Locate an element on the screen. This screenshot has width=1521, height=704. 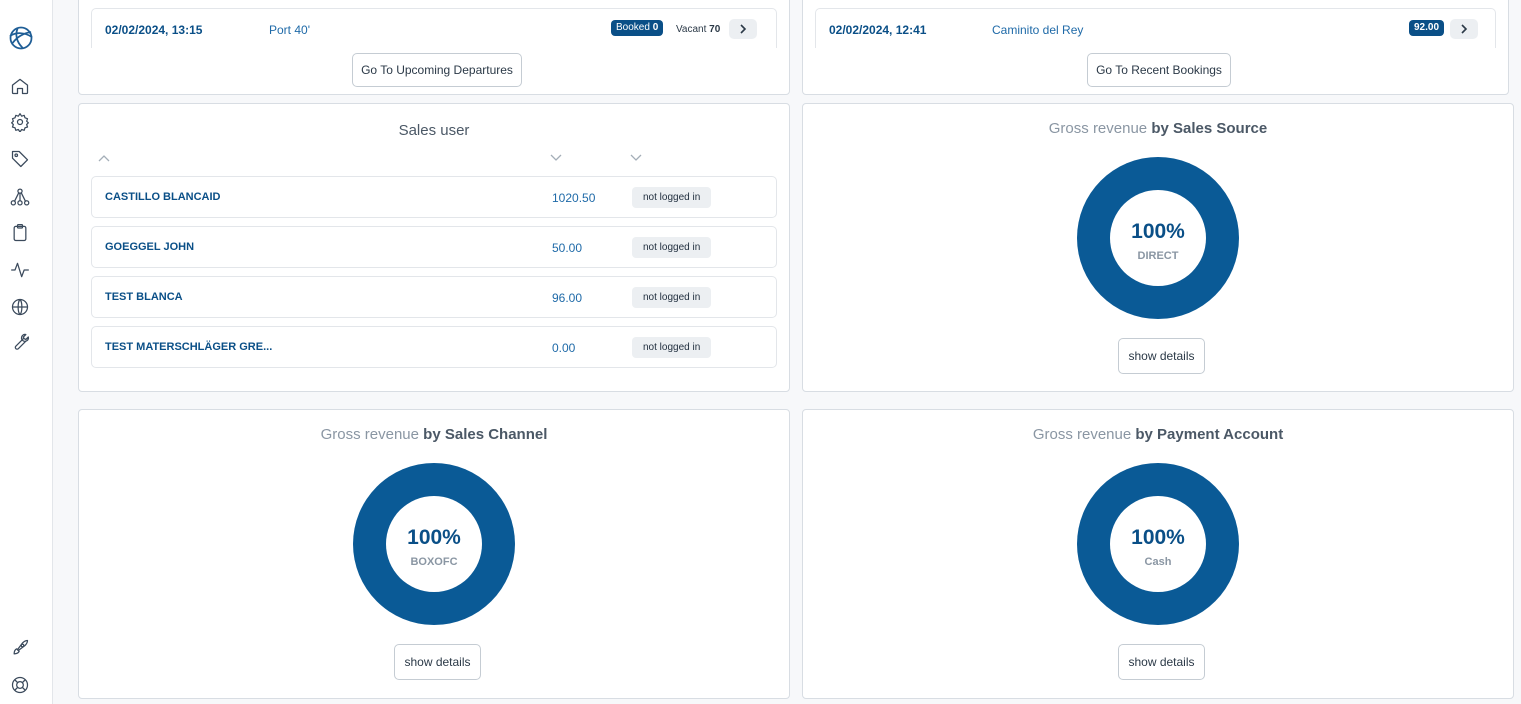
wrench-icon is located at coordinates (20, 342).